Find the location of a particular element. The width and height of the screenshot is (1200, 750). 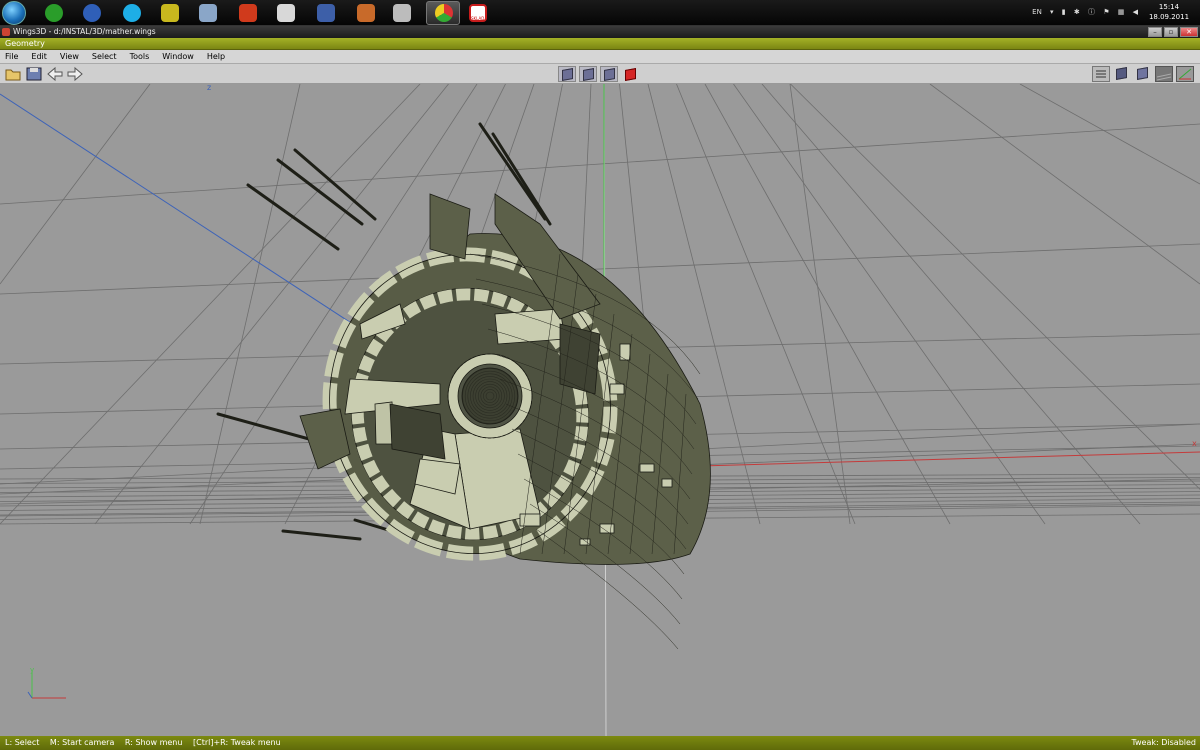

vertex-cube-icon is located at coordinates (567, 74).